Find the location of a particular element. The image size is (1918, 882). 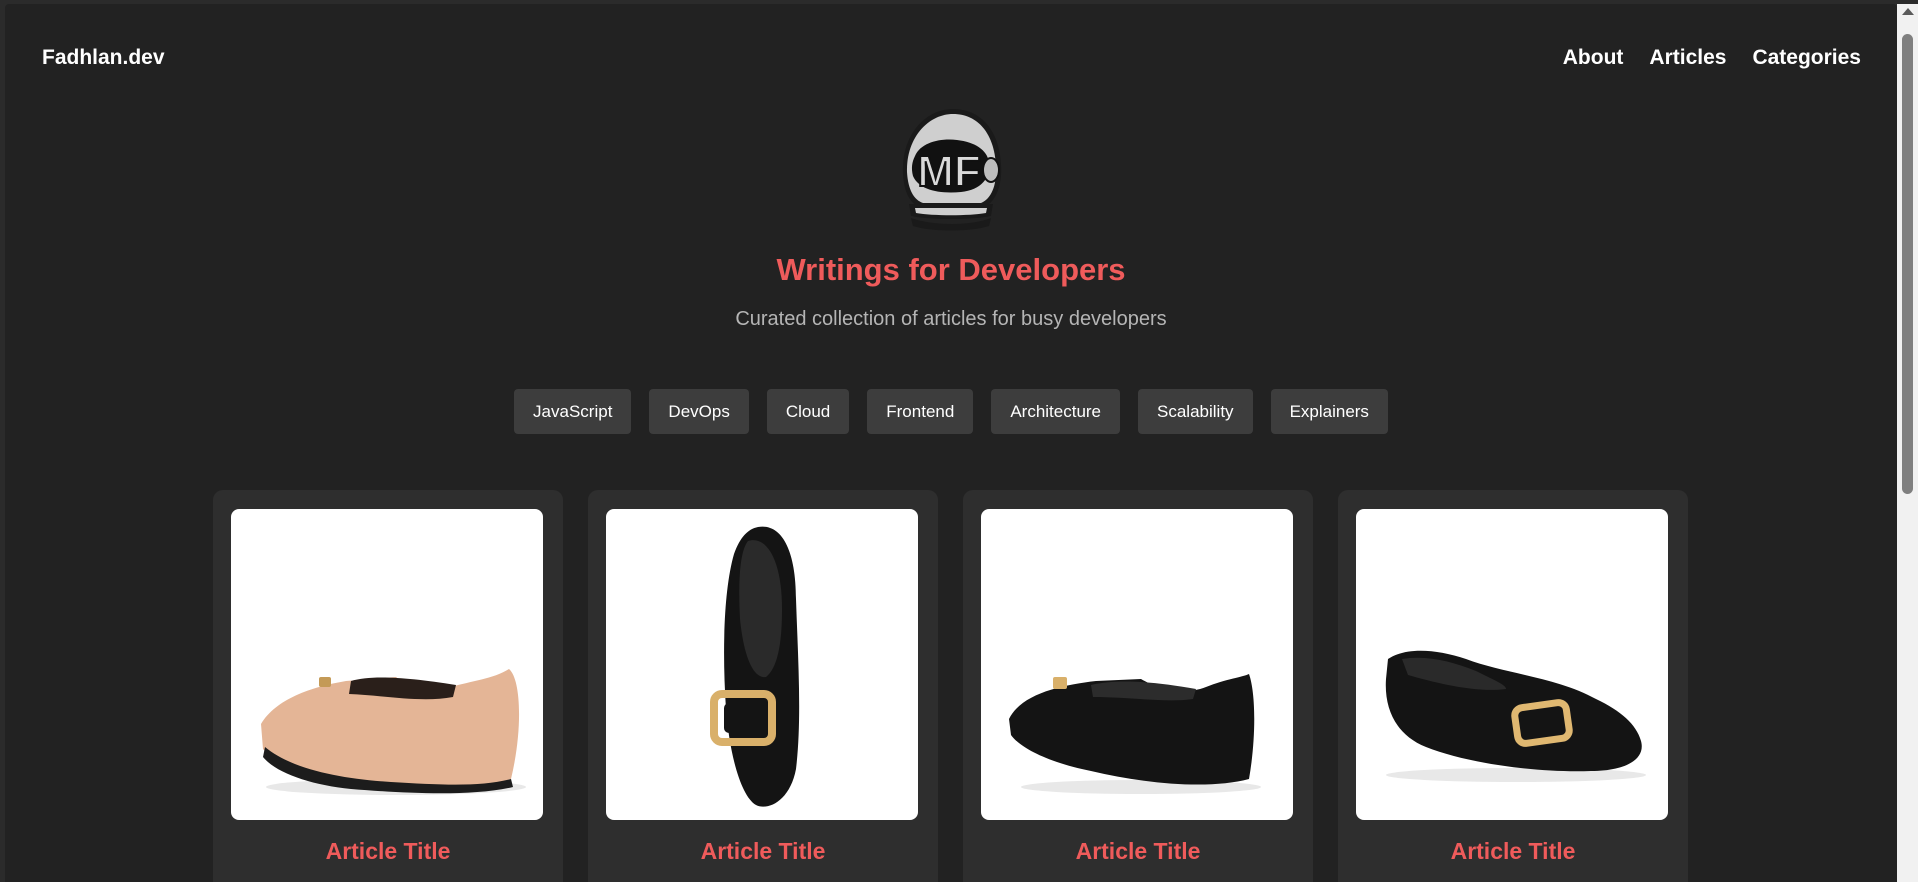

page-title: Writings for Developers is located at coordinates (951, 269).